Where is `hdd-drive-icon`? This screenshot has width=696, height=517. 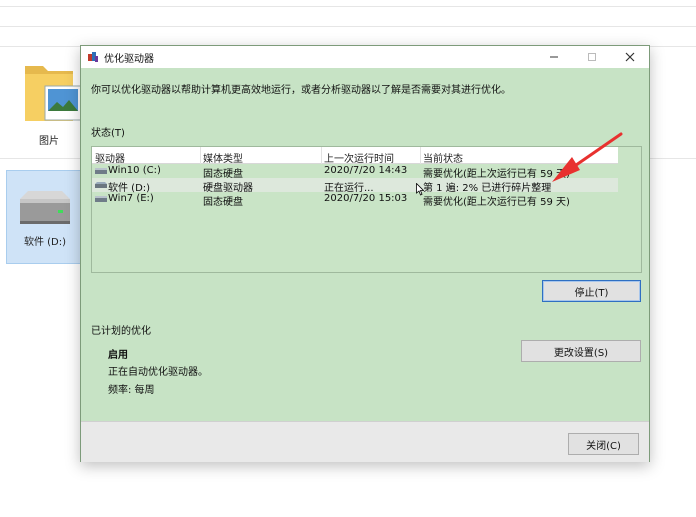
hdd-drive-icon is located at coordinates (101, 185).